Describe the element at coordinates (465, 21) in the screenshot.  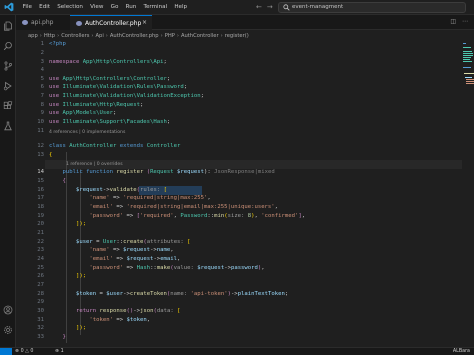
I see `more-actions-icon: ⋯` at that location.